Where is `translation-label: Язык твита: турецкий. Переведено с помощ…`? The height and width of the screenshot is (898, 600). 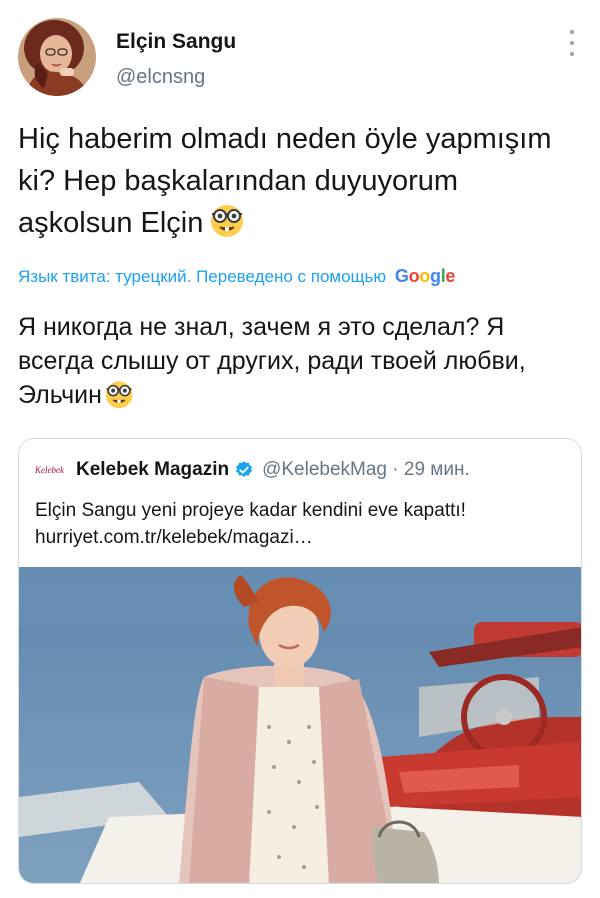
translation-label: Язык твита: турецкий. Переведено с помощ… is located at coordinates (202, 276).